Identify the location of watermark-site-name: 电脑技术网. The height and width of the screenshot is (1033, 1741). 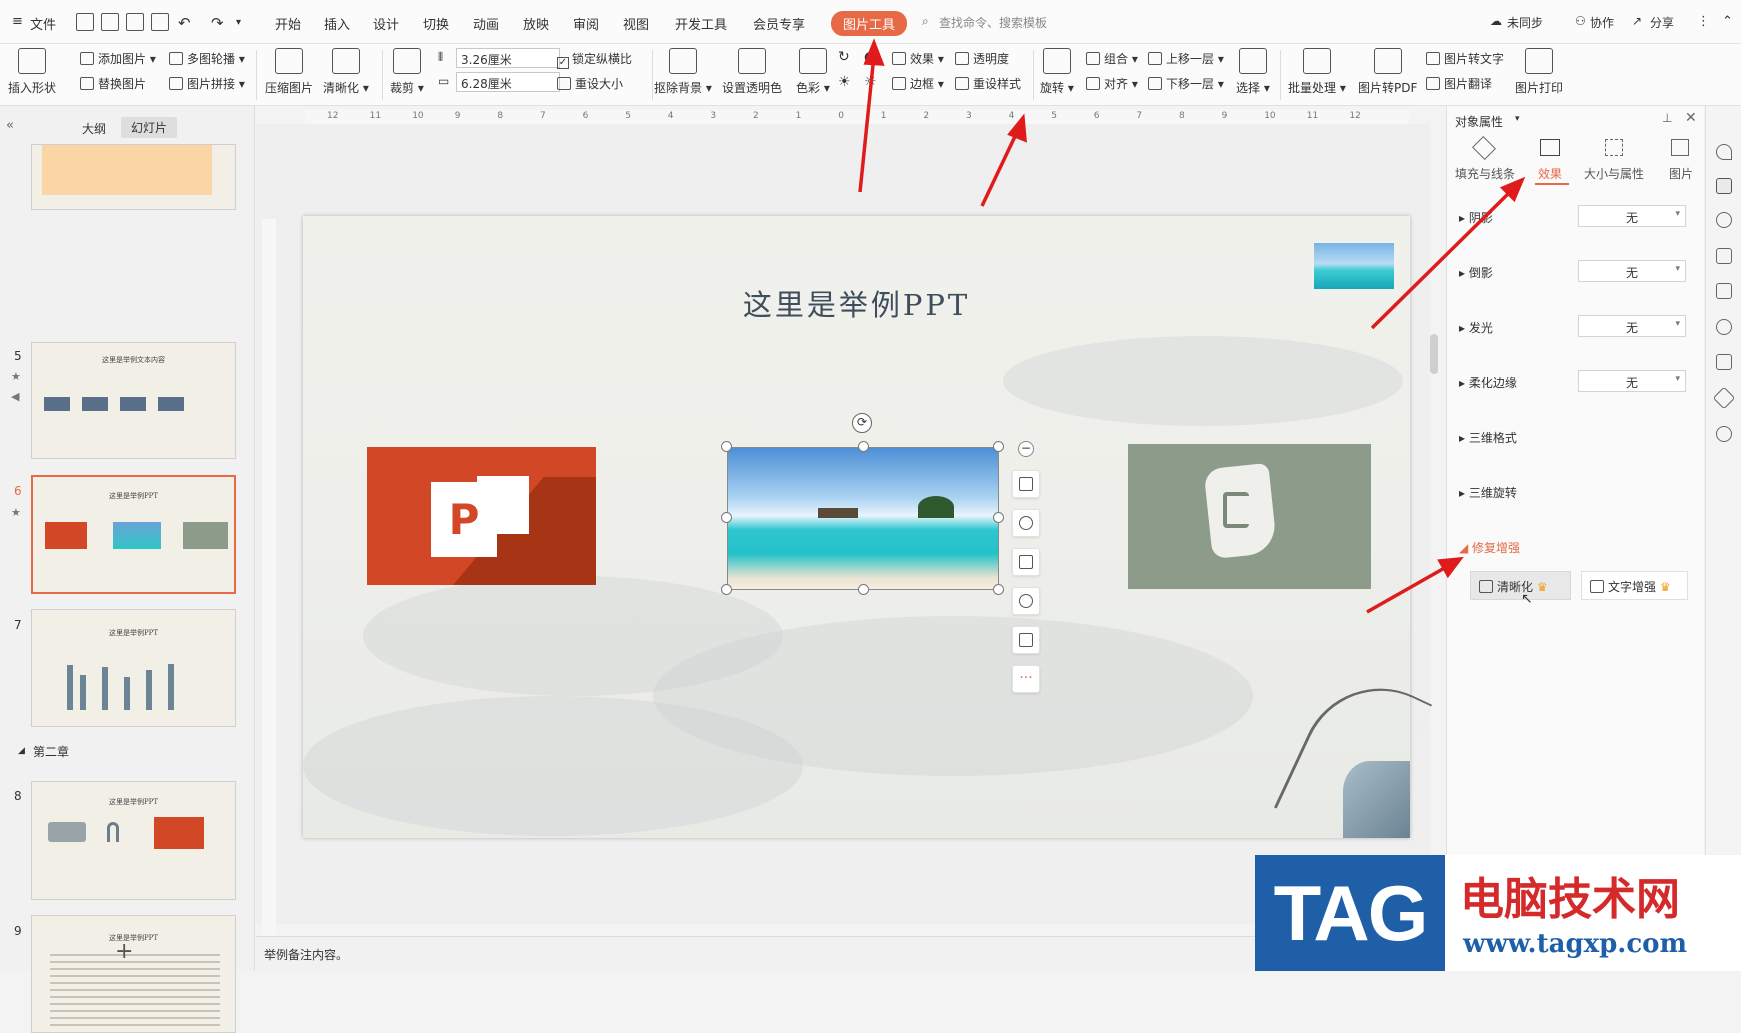
(1570, 899).